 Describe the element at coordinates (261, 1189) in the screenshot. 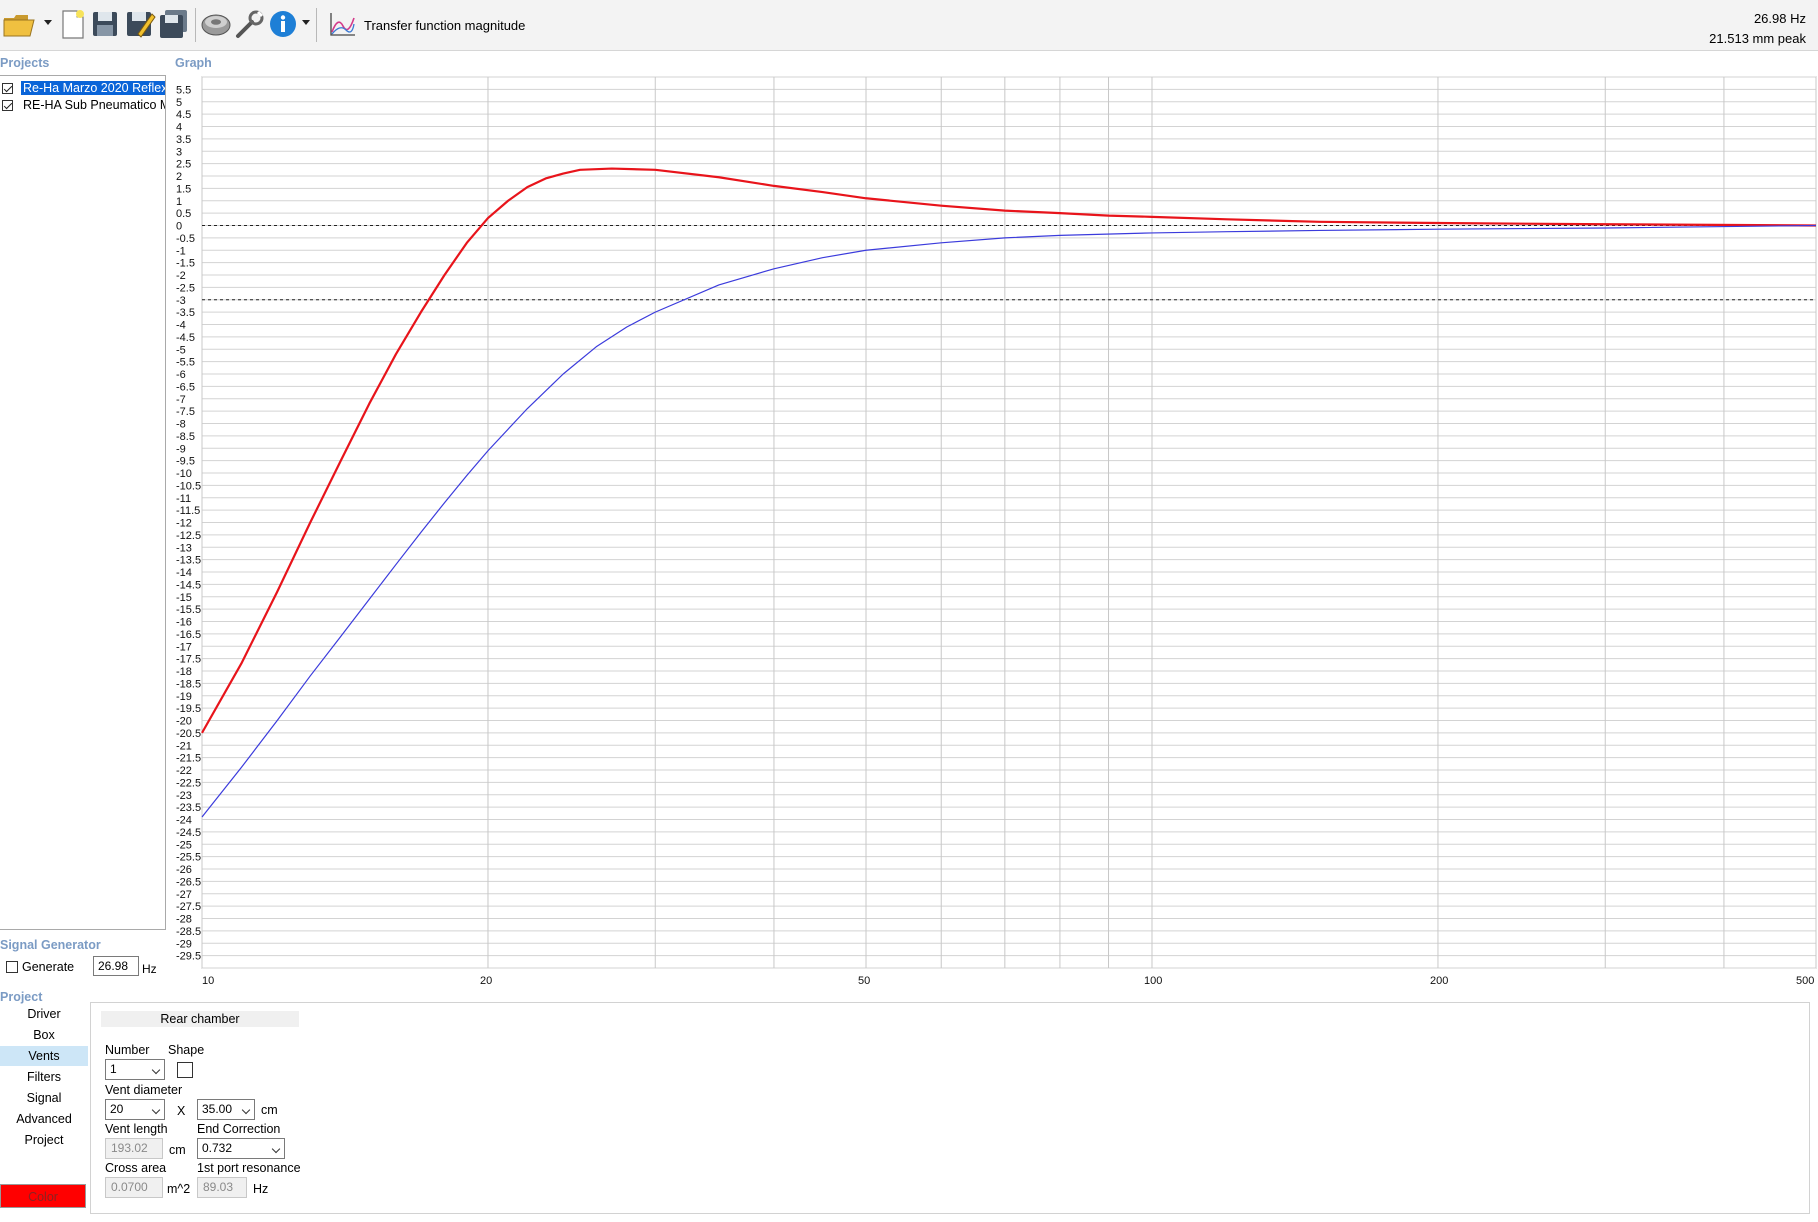

I see `port-resonance-unit: Hz` at that location.